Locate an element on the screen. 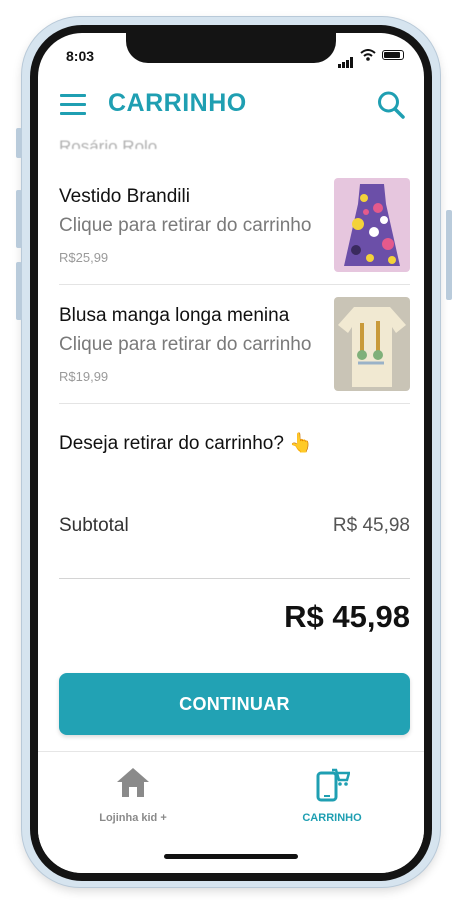  remove-question: Deseja retirar do carrinho? 👆 is located at coordinates (186, 443).